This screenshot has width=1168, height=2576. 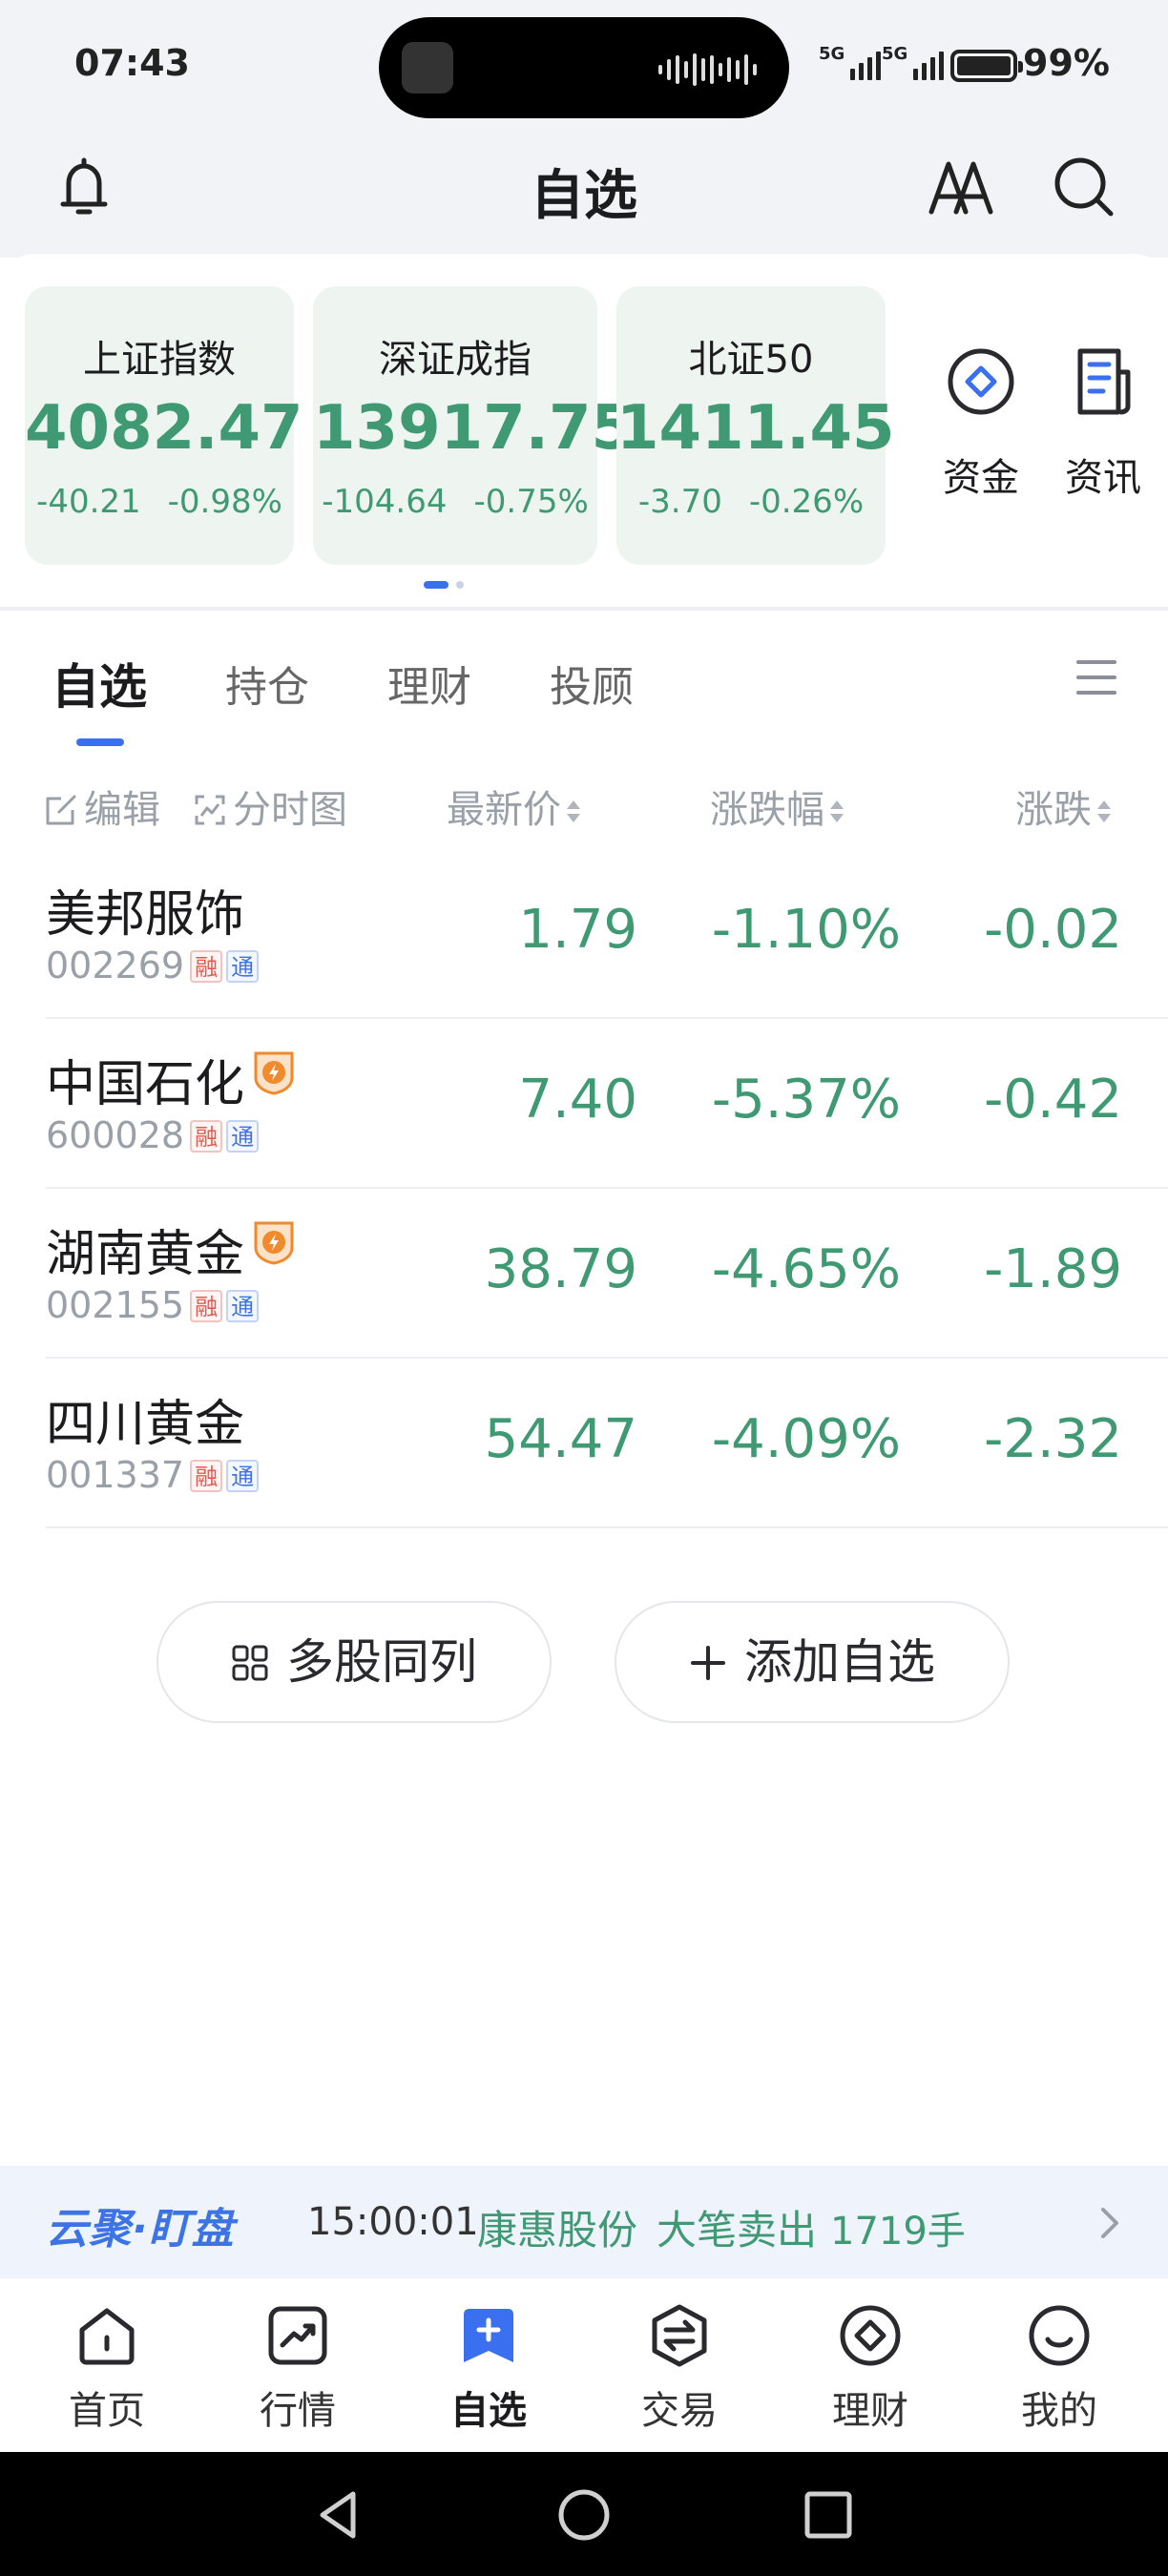 What do you see at coordinates (1096, 679) in the screenshot?
I see `menu-icon` at bounding box center [1096, 679].